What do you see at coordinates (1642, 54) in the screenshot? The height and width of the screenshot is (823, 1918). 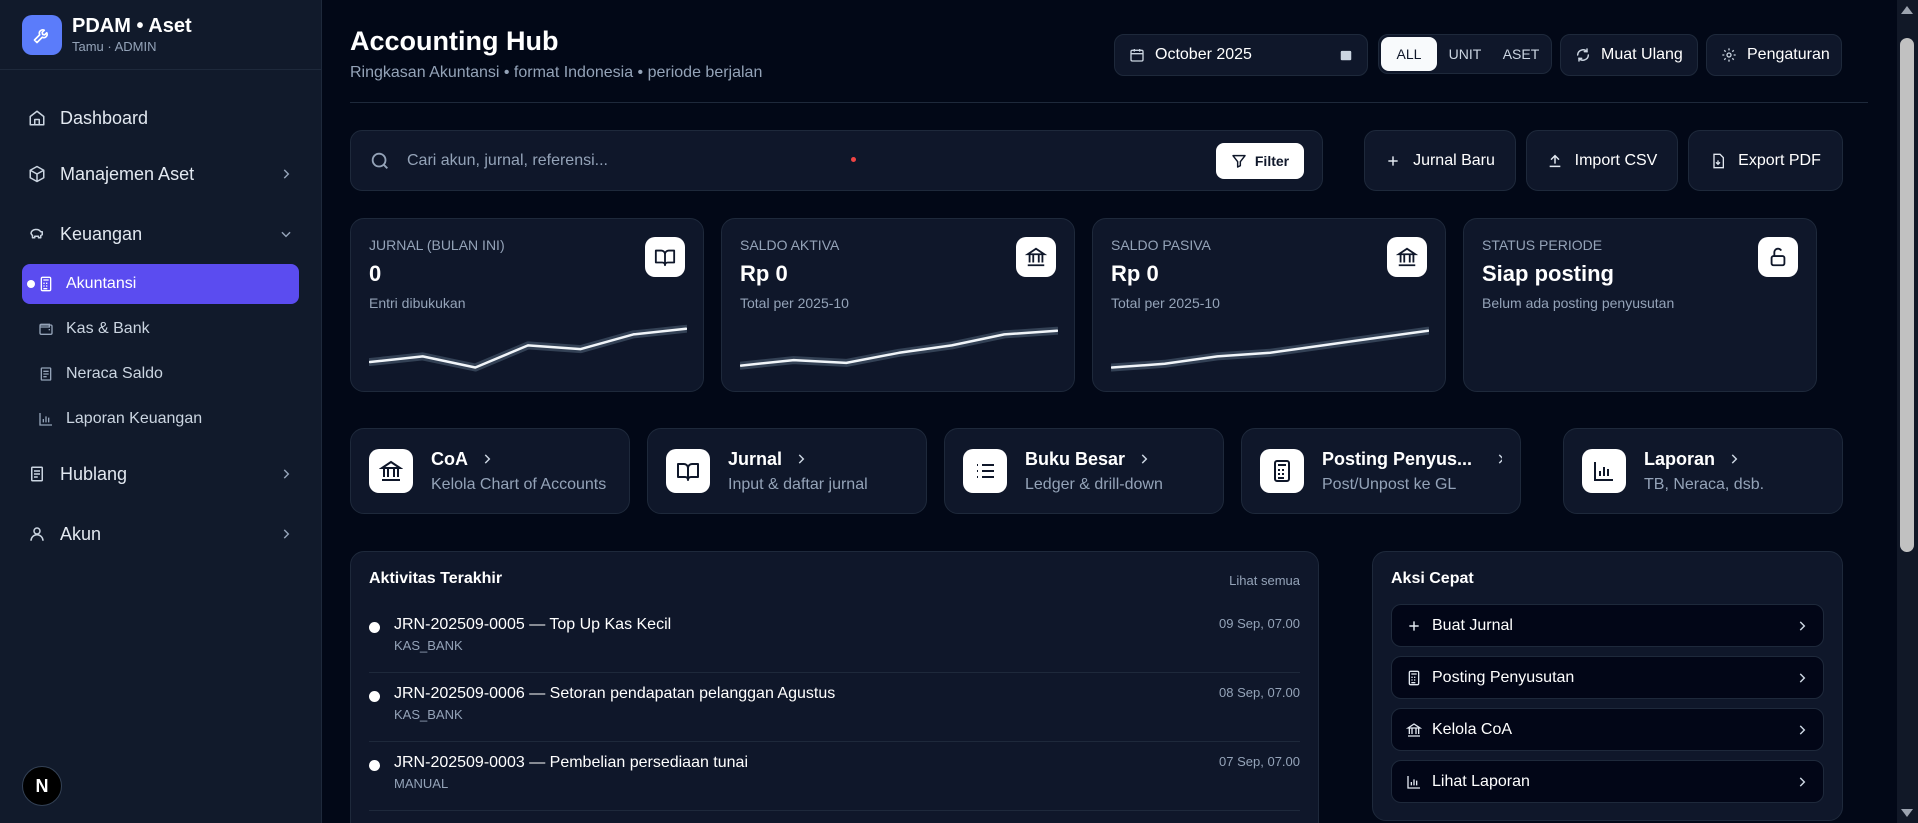 I see `reload-label: Muat Ulang` at bounding box center [1642, 54].